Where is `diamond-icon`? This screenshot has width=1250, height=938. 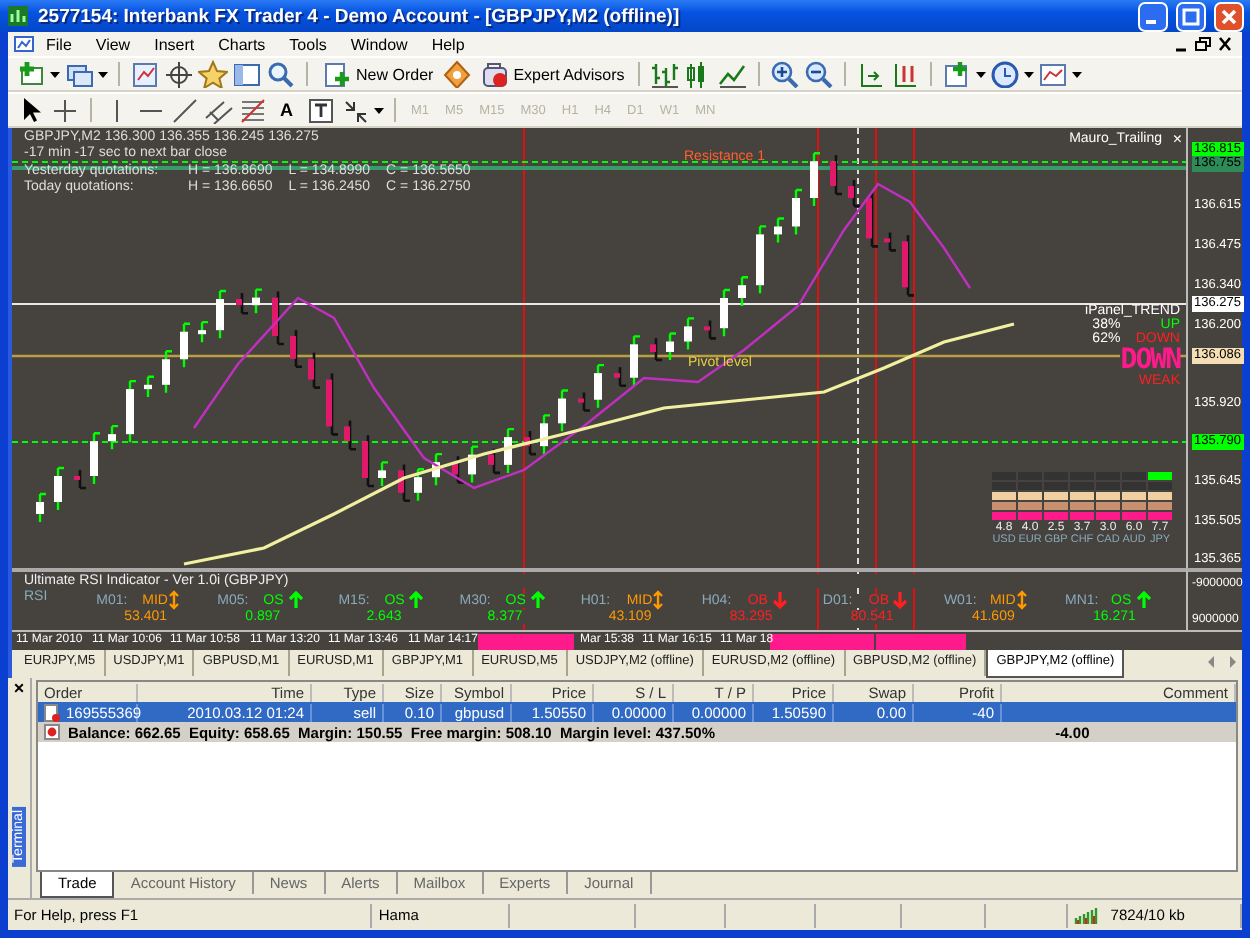 diamond-icon is located at coordinates (456, 74).